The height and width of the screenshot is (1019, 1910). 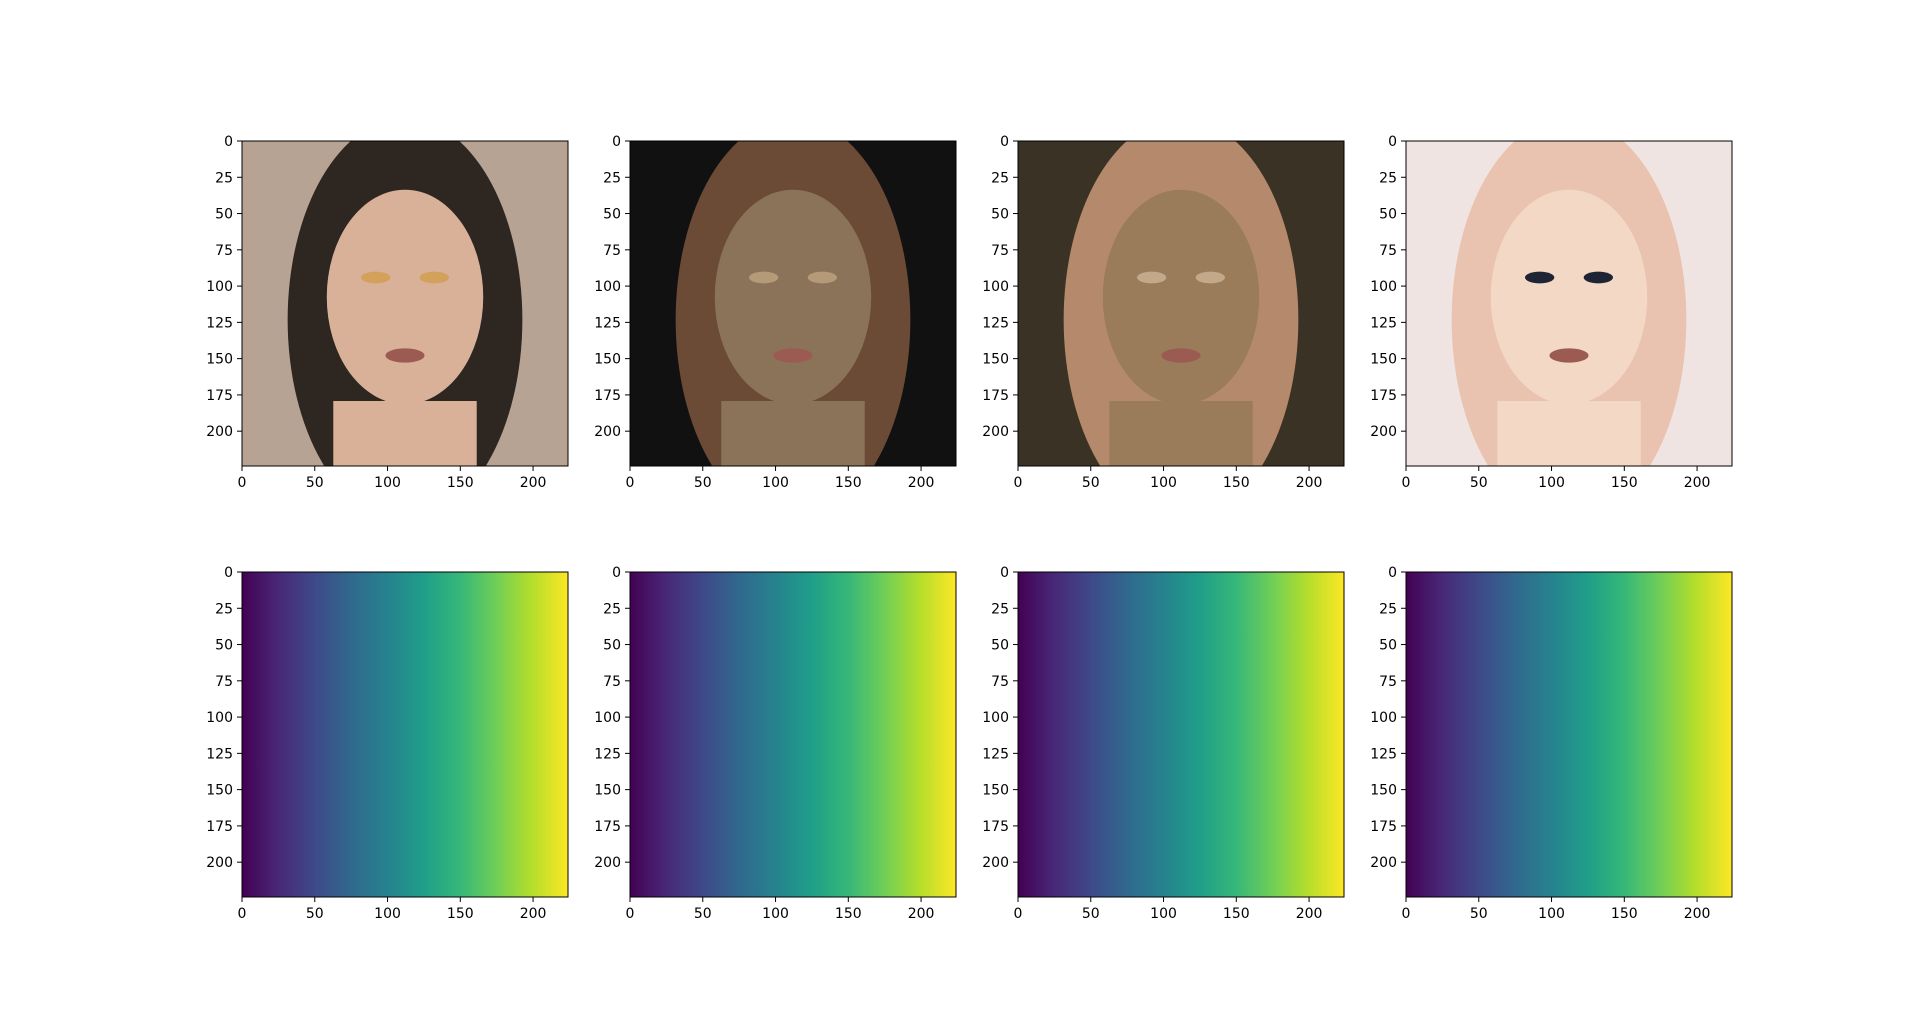 I want to click on colormap-panel-r1c0: 0 50 100 150 200 0 25 50 75 100 125 150 175 200, so click(x=387, y=743).